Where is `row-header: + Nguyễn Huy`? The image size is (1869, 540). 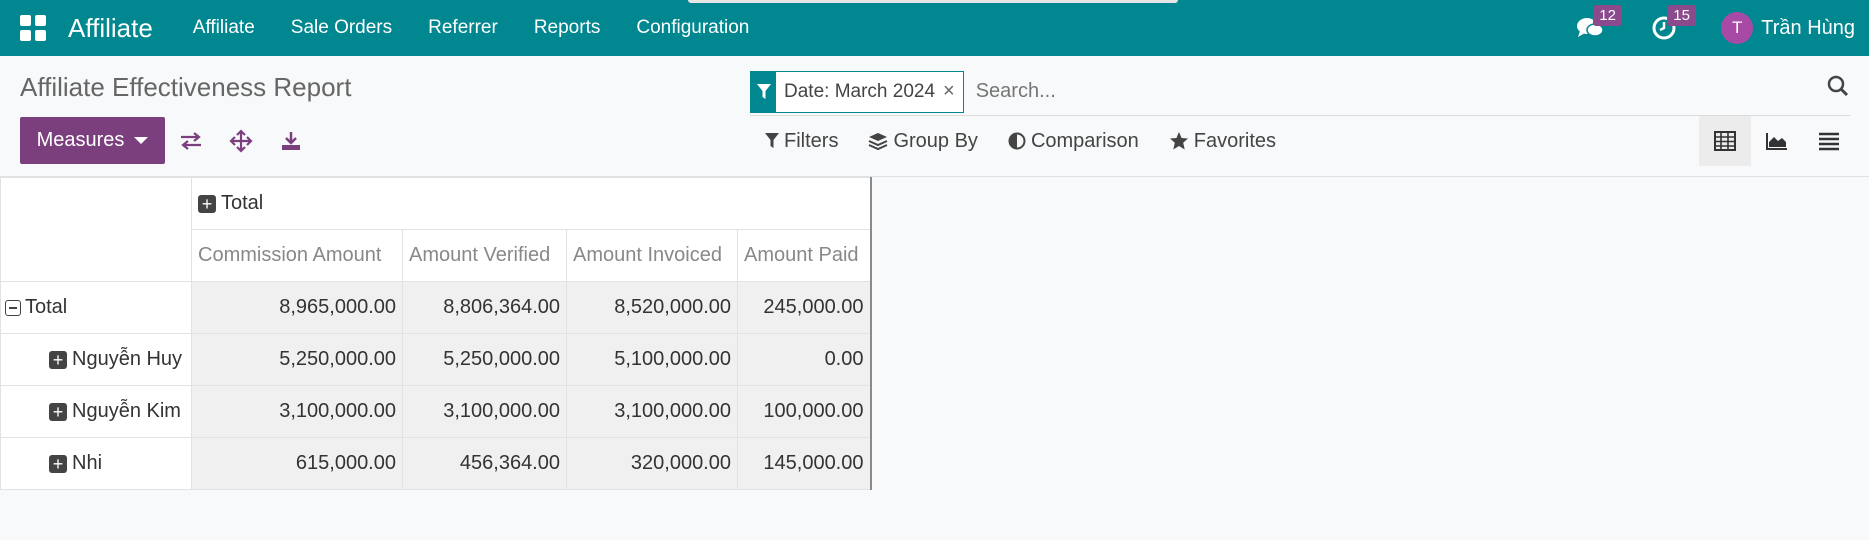
row-header: + Nguyễn Huy is located at coordinates (96, 359).